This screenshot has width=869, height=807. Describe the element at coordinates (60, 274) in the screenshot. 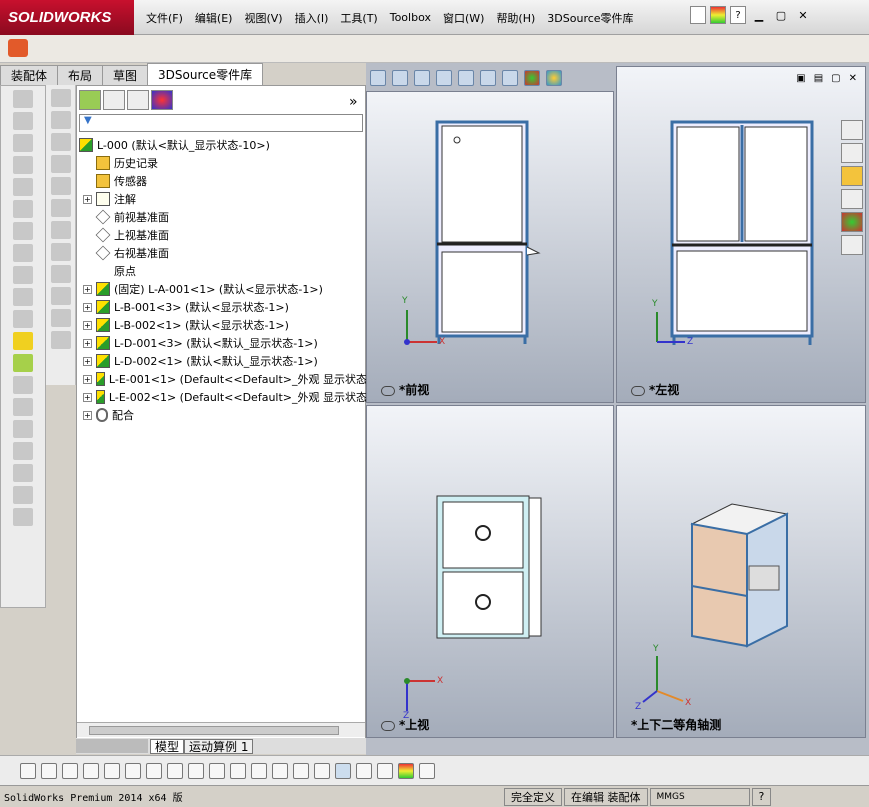

I see `cube-i-icon` at that location.